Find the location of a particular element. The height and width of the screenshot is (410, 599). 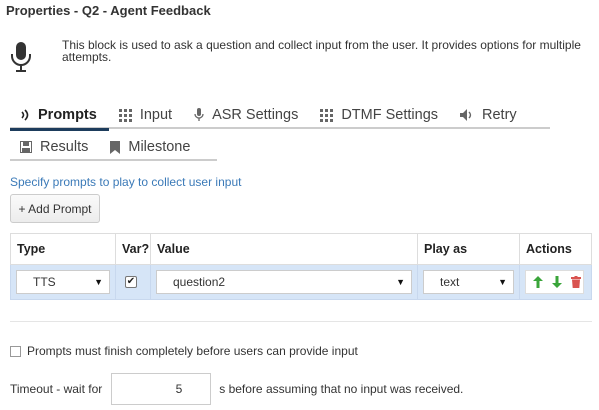

value-select: question2 ▼ is located at coordinates (284, 282).